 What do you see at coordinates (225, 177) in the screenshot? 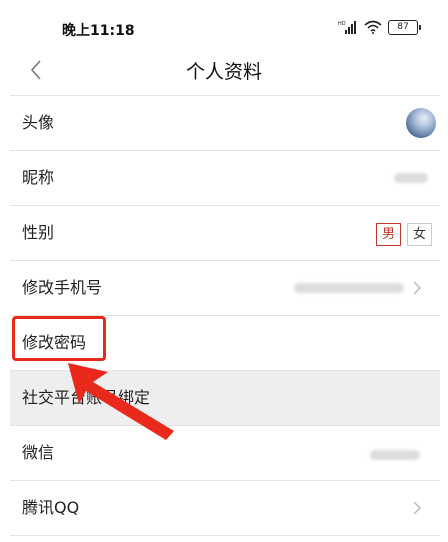
I see `row-nickname: 昵称` at bounding box center [225, 177].